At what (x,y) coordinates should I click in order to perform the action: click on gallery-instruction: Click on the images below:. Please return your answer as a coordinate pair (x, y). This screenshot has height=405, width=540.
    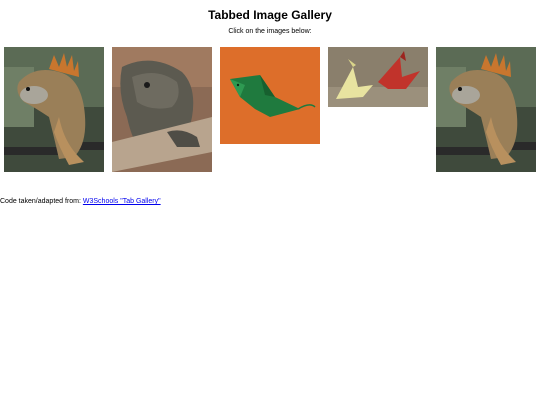
    Looking at the image, I should click on (270, 31).